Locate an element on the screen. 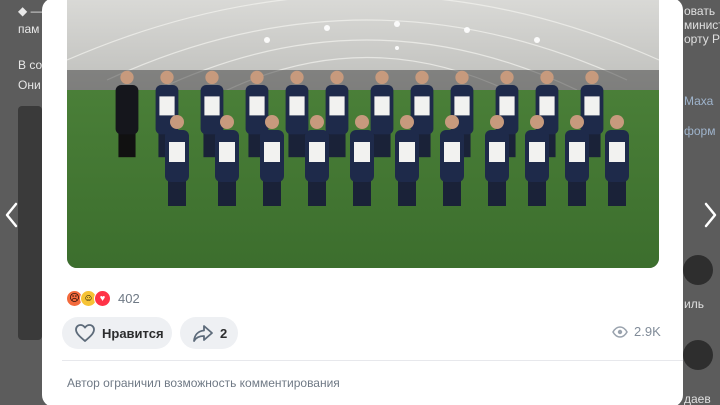  views-counter: 2.9K is located at coordinates (636, 331).